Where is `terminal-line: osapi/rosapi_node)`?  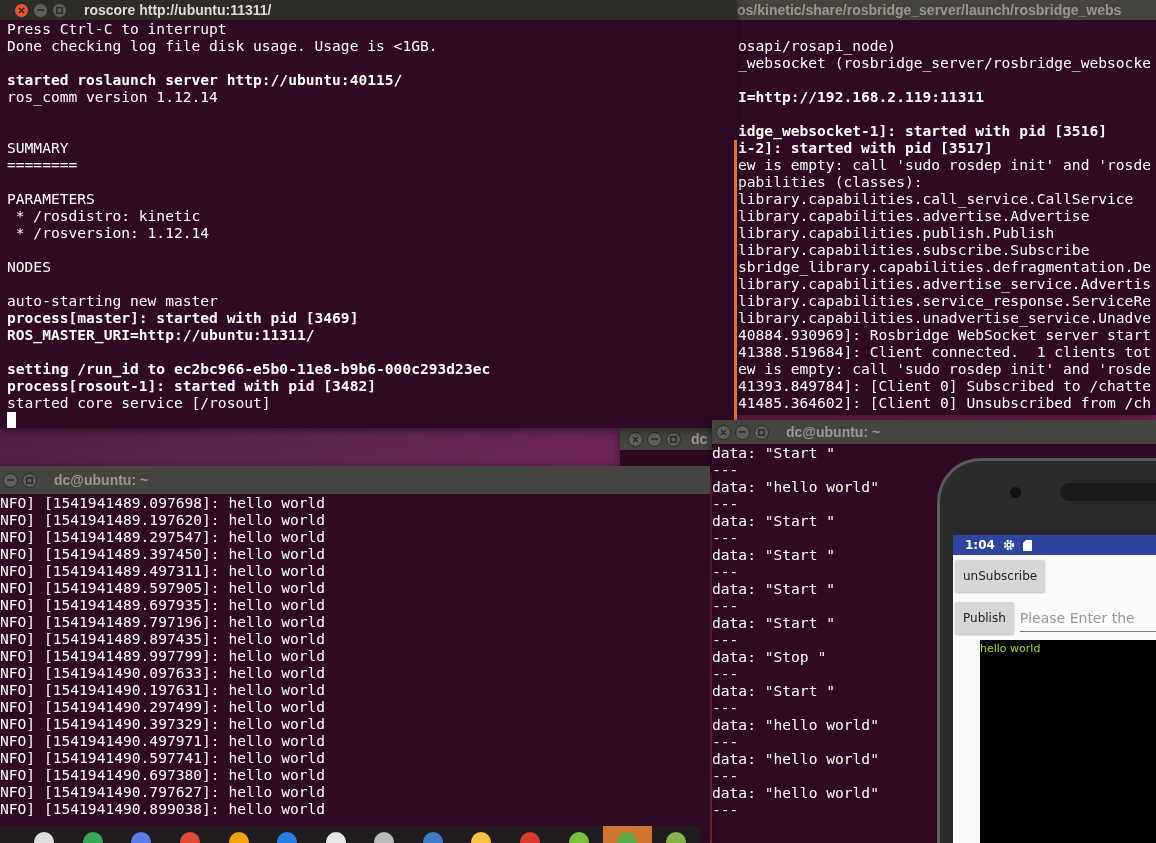
terminal-line: osapi/rosapi_node) is located at coordinates (817, 45).